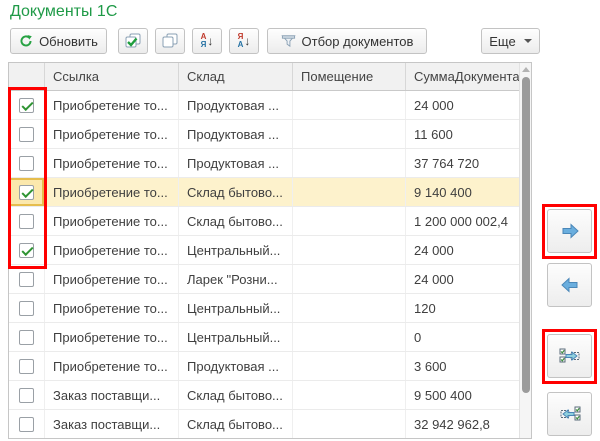 Image resolution: width=600 pixels, height=441 pixels. I want to click on header-checkbox-column, so click(27, 76).